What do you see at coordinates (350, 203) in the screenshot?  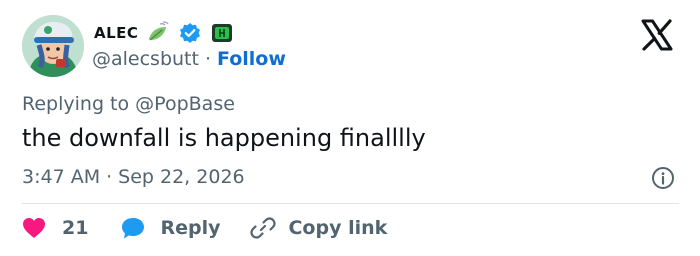 I see `divider` at bounding box center [350, 203].